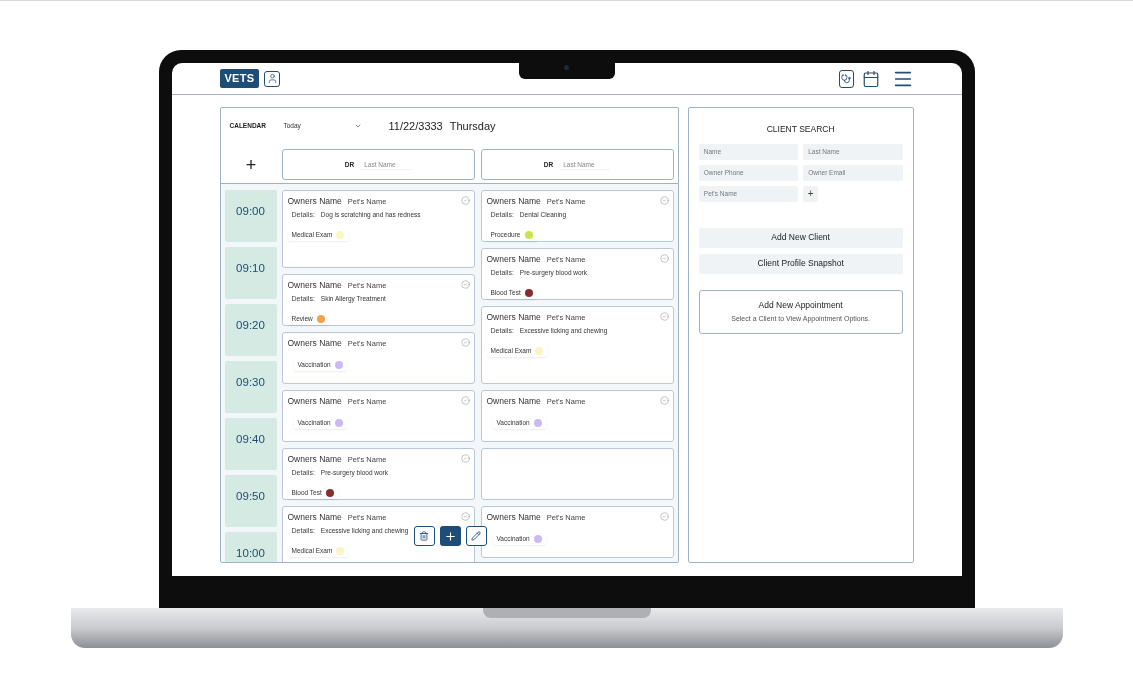 The height and width of the screenshot is (700, 1133). Describe the element at coordinates (250, 444) in the screenshot. I see `time-slot: 09:40` at that location.